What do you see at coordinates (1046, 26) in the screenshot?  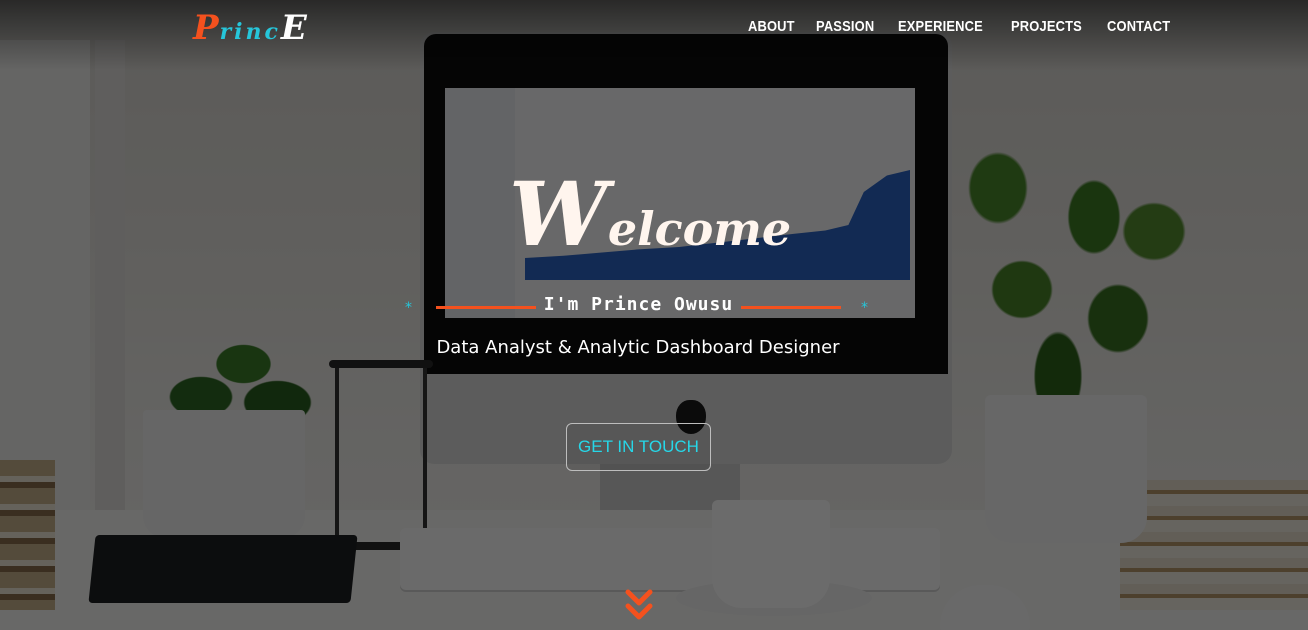 I see `nav-item-projects: PROJECTS` at bounding box center [1046, 26].